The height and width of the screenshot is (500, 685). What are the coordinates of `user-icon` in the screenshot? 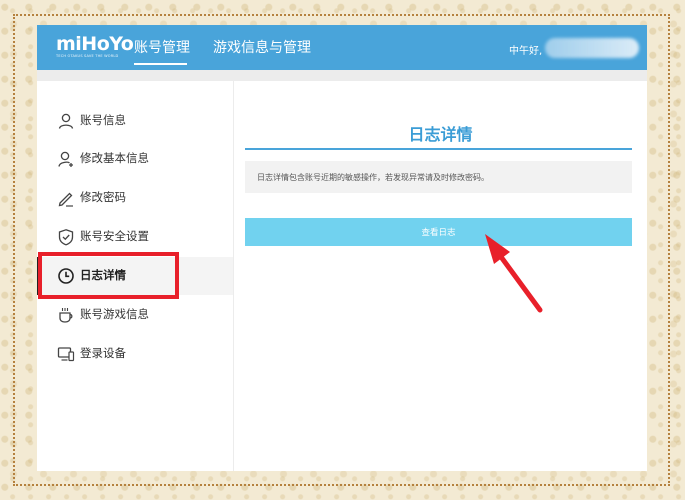 It's located at (66, 121).